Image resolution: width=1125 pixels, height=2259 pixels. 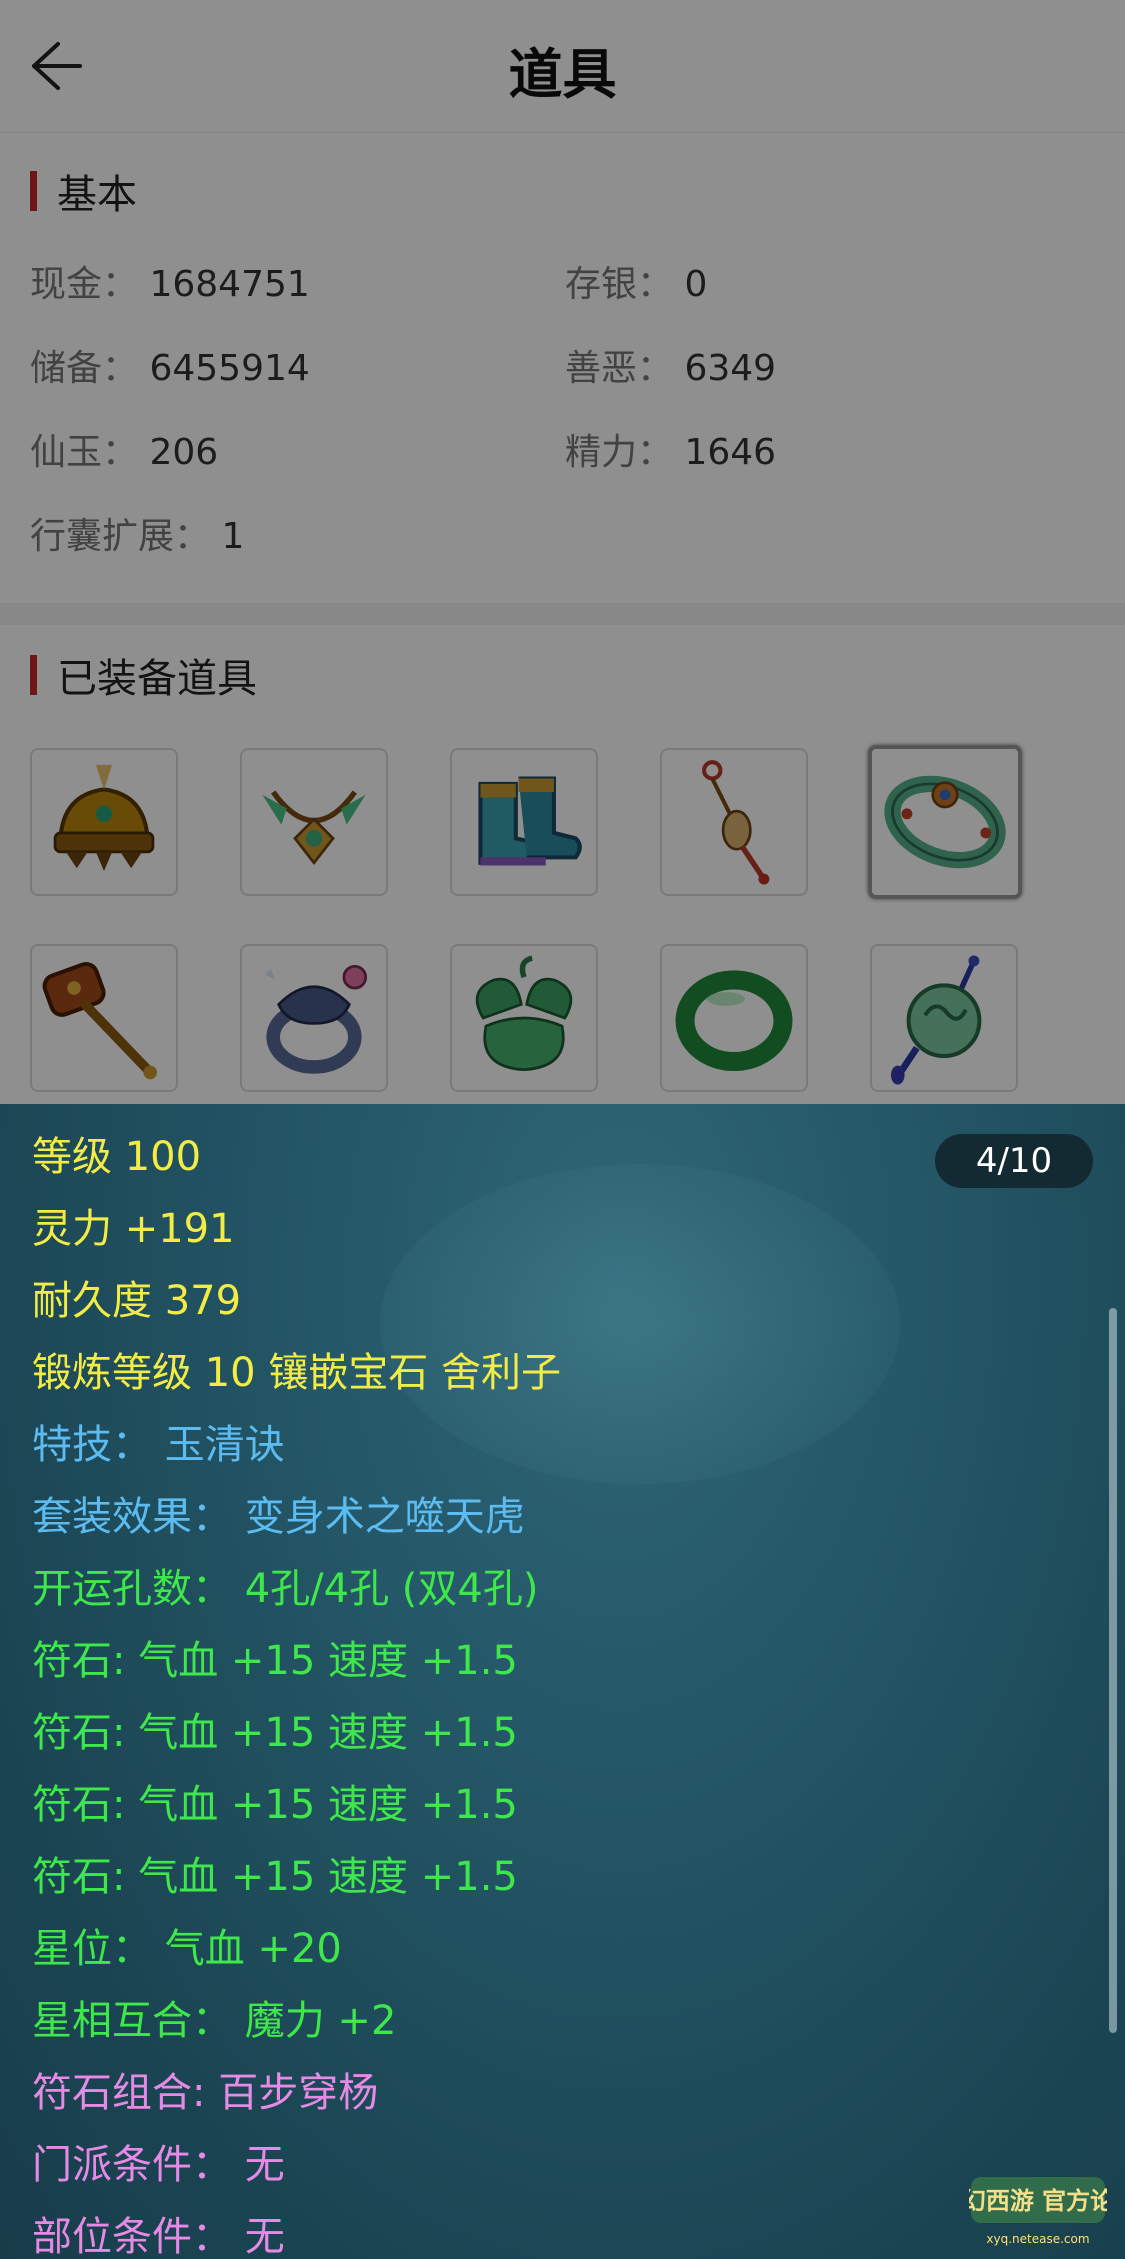 I want to click on item-counter-badge: 4/10, so click(x=1014, y=1161).